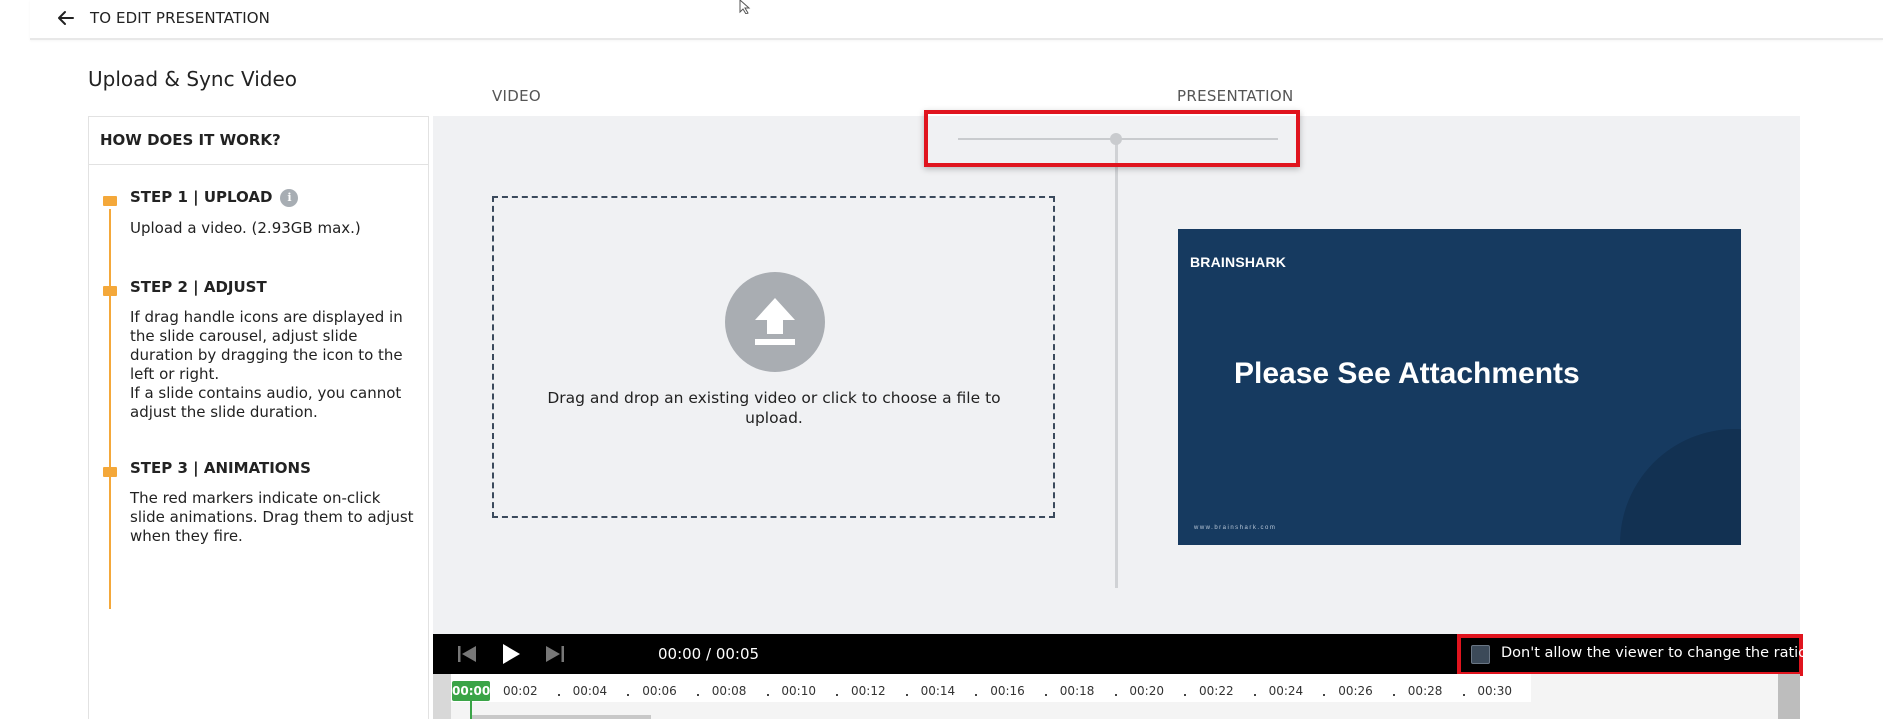 The image size is (1883, 719). What do you see at coordinates (442, 696) in the screenshot?
I see `timeline-left-gutter` at bounding box center [442, 696].